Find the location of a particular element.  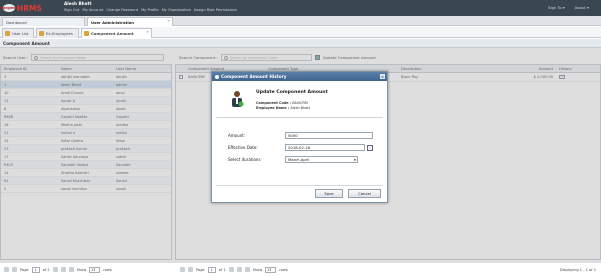

component-code-line: Component Code : BASICPAY is located at coordinates (282, 103).